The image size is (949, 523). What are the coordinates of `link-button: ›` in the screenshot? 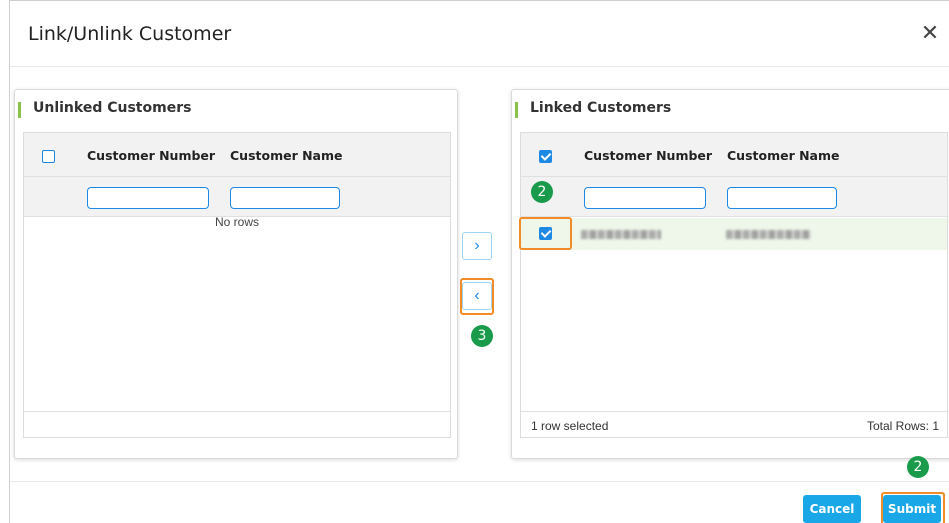 It's located at (477, 246).